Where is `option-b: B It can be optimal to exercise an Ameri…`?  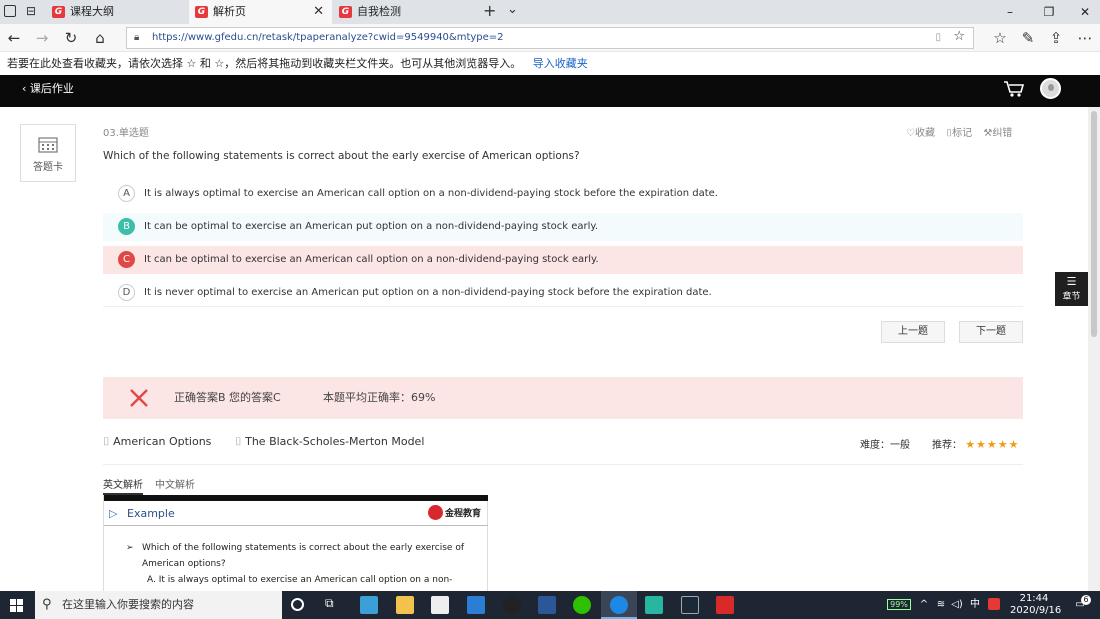
option-b: B It can be optimal to exercise an Ameri… is located at coordinates (563, 227).